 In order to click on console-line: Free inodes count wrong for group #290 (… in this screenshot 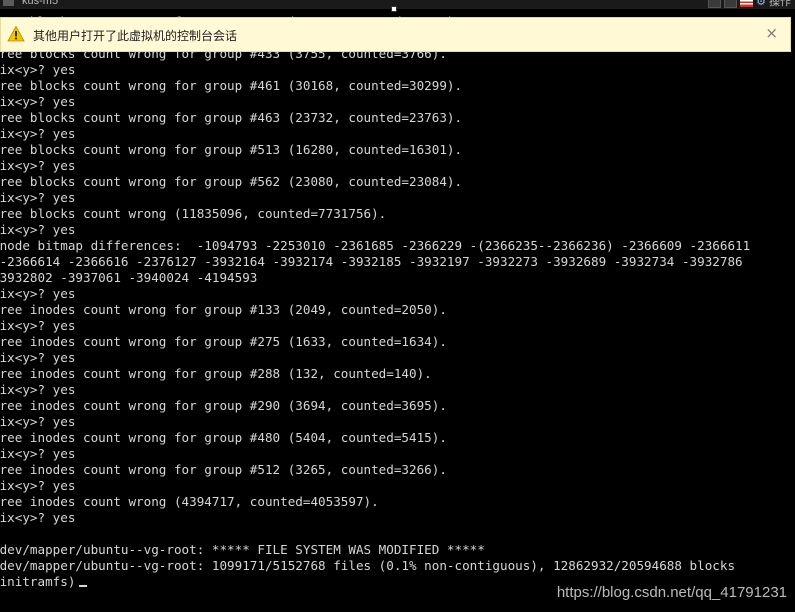, I will do `click(223, 405)`.